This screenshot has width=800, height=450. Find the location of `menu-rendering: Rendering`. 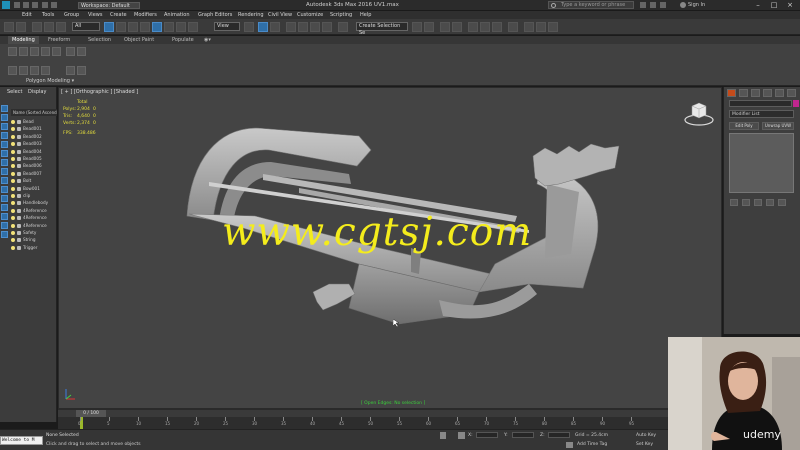

menu-rendering: Rendering is located at coordinates (251, 15).